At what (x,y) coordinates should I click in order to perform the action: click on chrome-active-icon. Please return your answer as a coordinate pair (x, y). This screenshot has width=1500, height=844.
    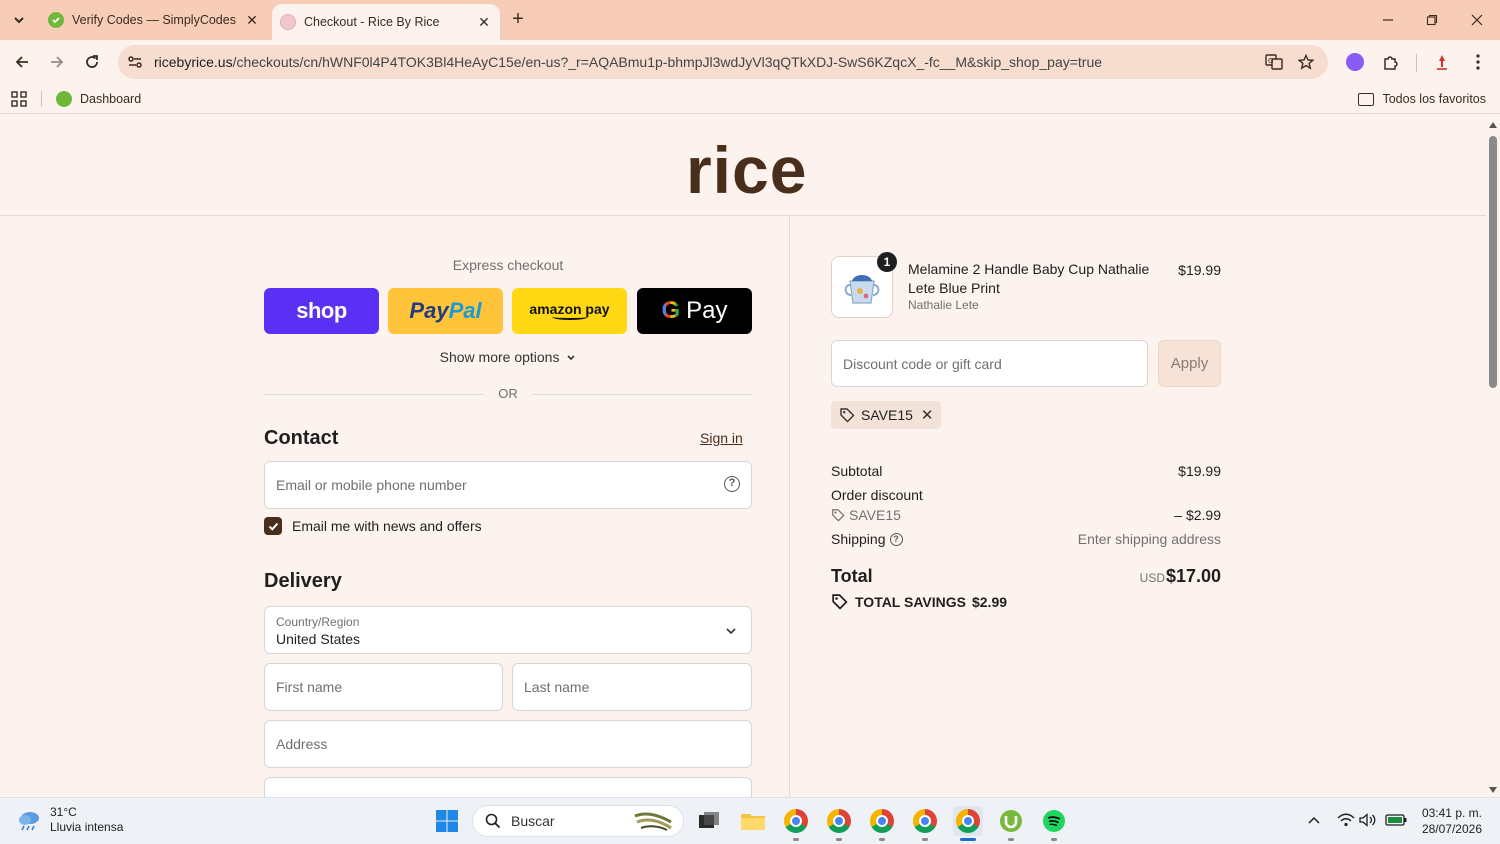
    Looking at the image, I should click on (968, 821).